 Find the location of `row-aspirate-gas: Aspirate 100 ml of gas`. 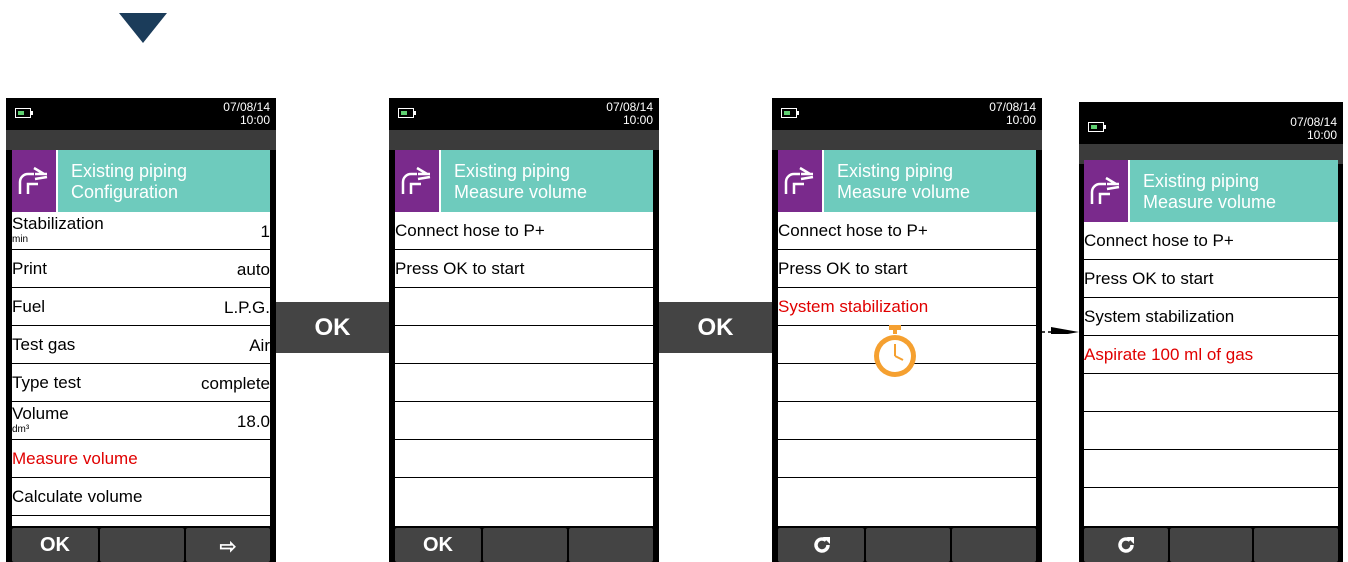

row-aspirate-gas: Aspirate 100 ml of gas is located at coordinates (1211, 355).